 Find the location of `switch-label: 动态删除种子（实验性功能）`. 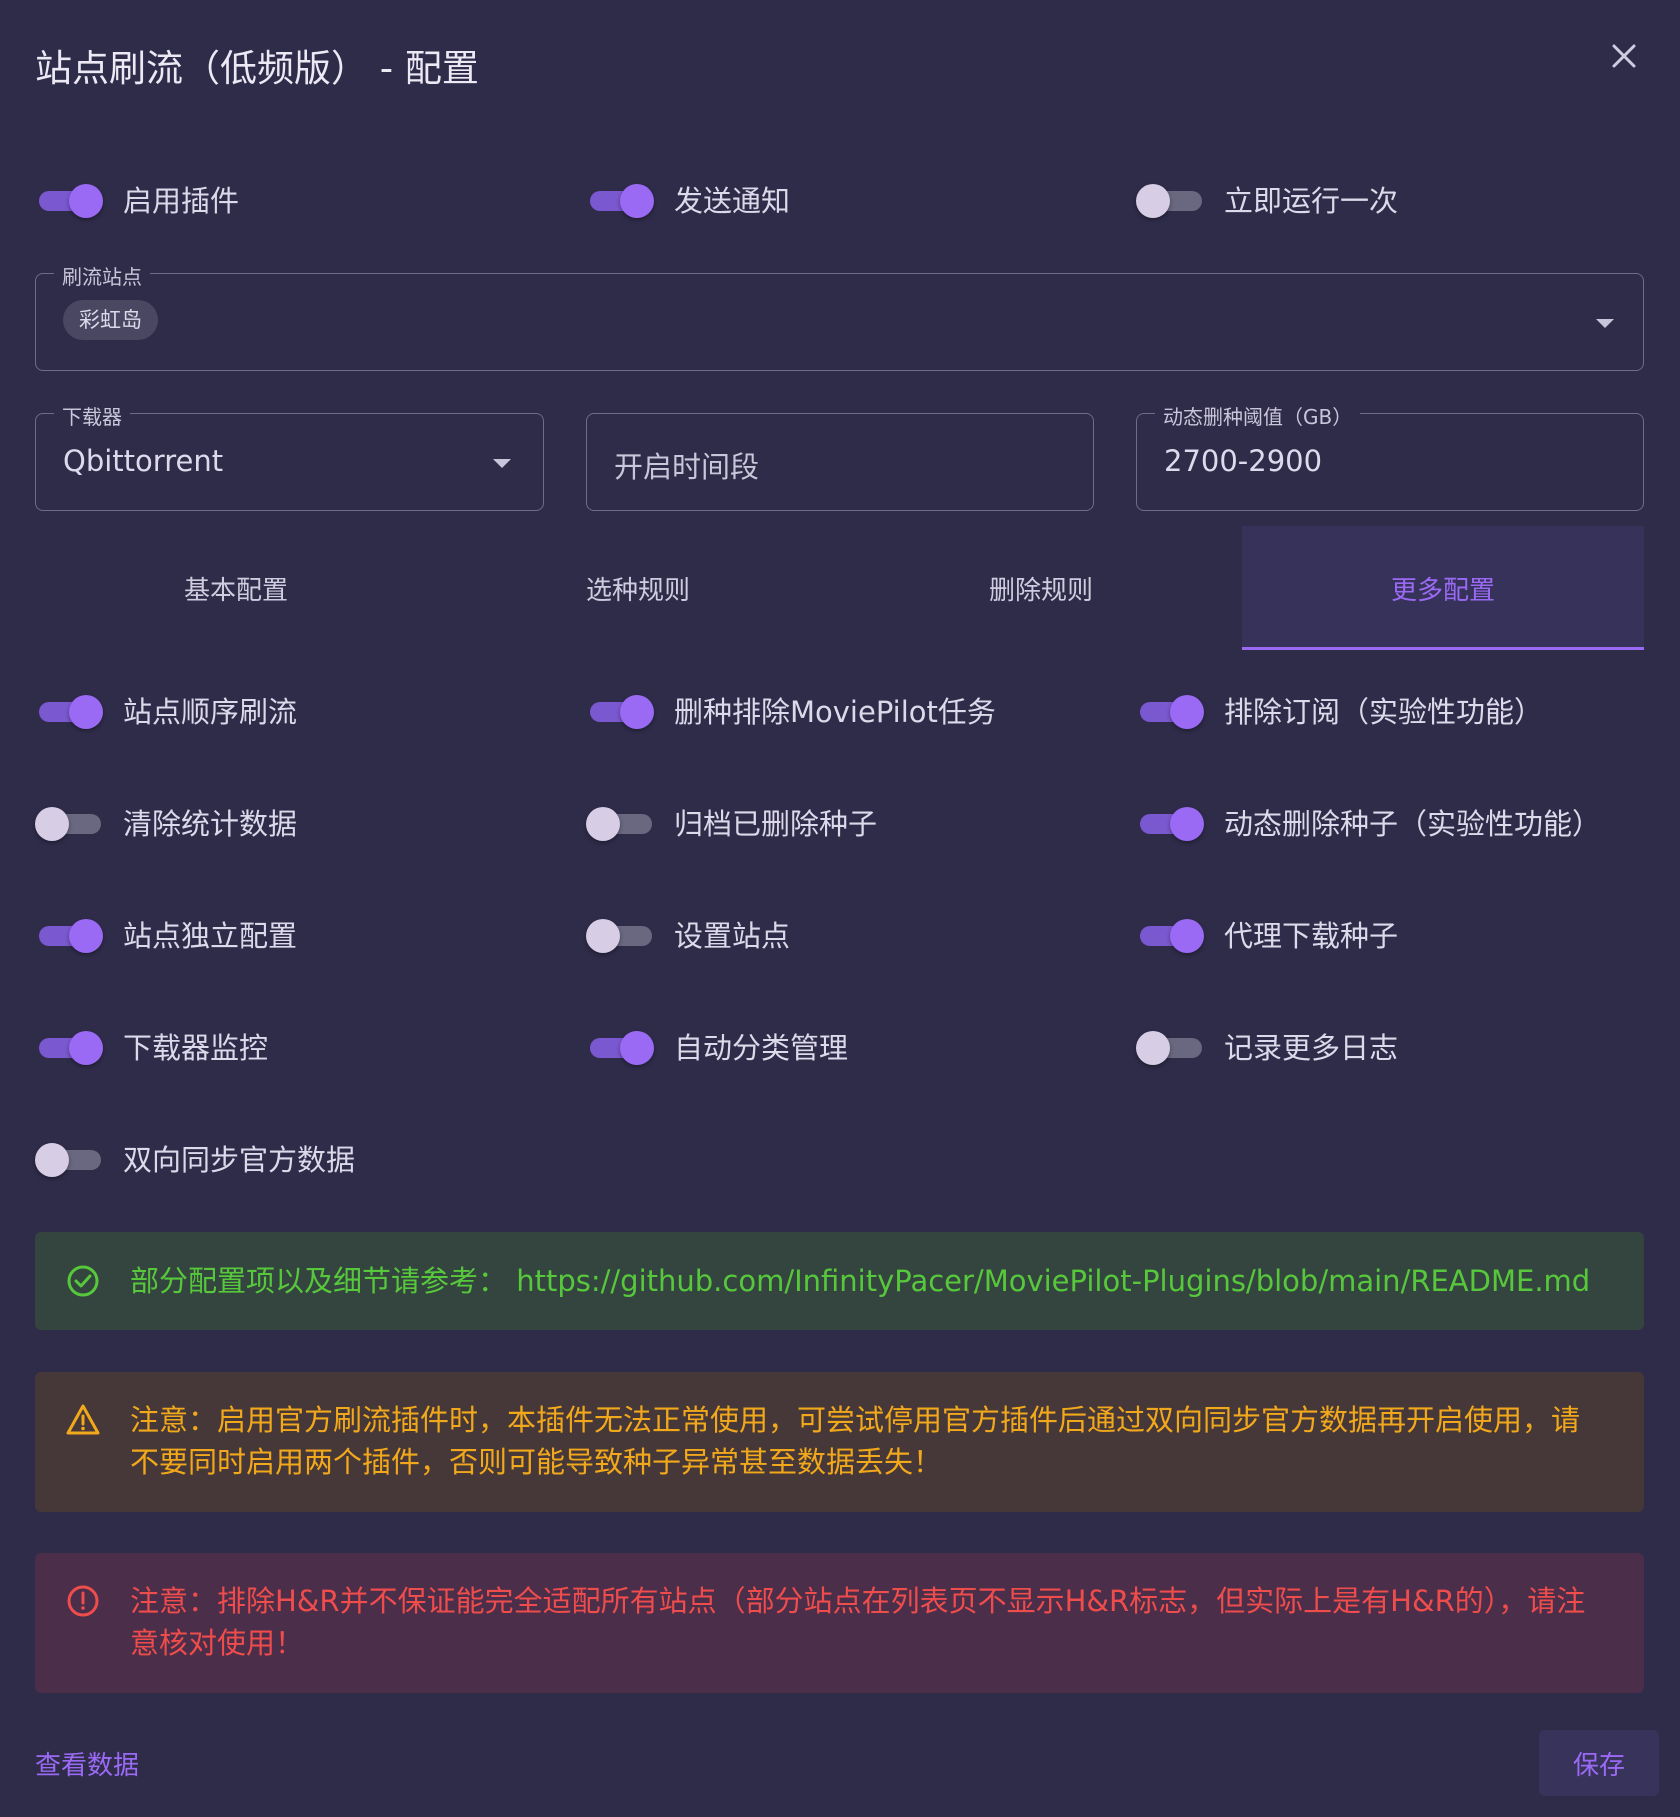

switch-label: 动态删除种子（实验性功能） is located at coordinates (1413, 824).